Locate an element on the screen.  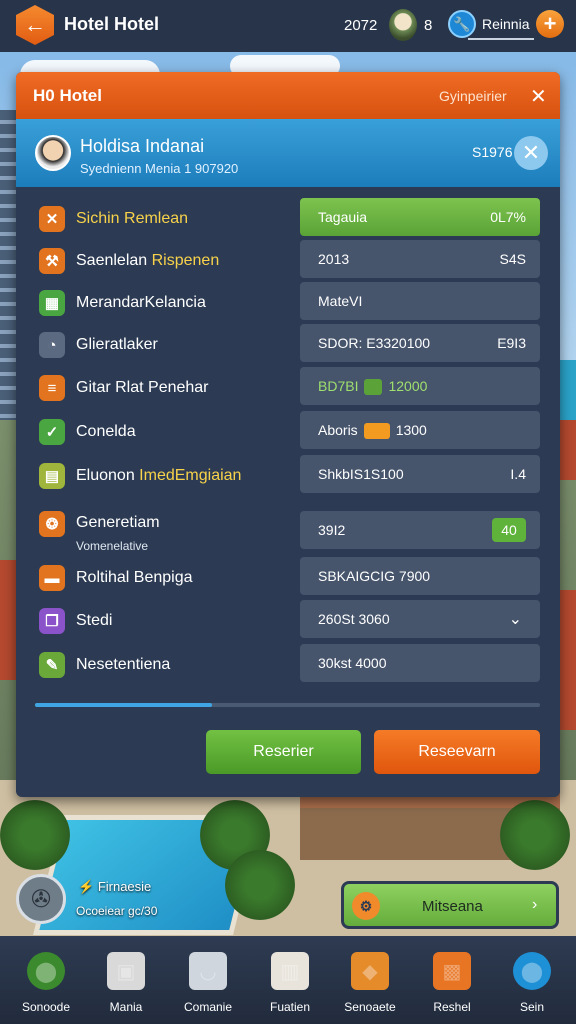
back-button: ← is located at coordinates (35, 25).